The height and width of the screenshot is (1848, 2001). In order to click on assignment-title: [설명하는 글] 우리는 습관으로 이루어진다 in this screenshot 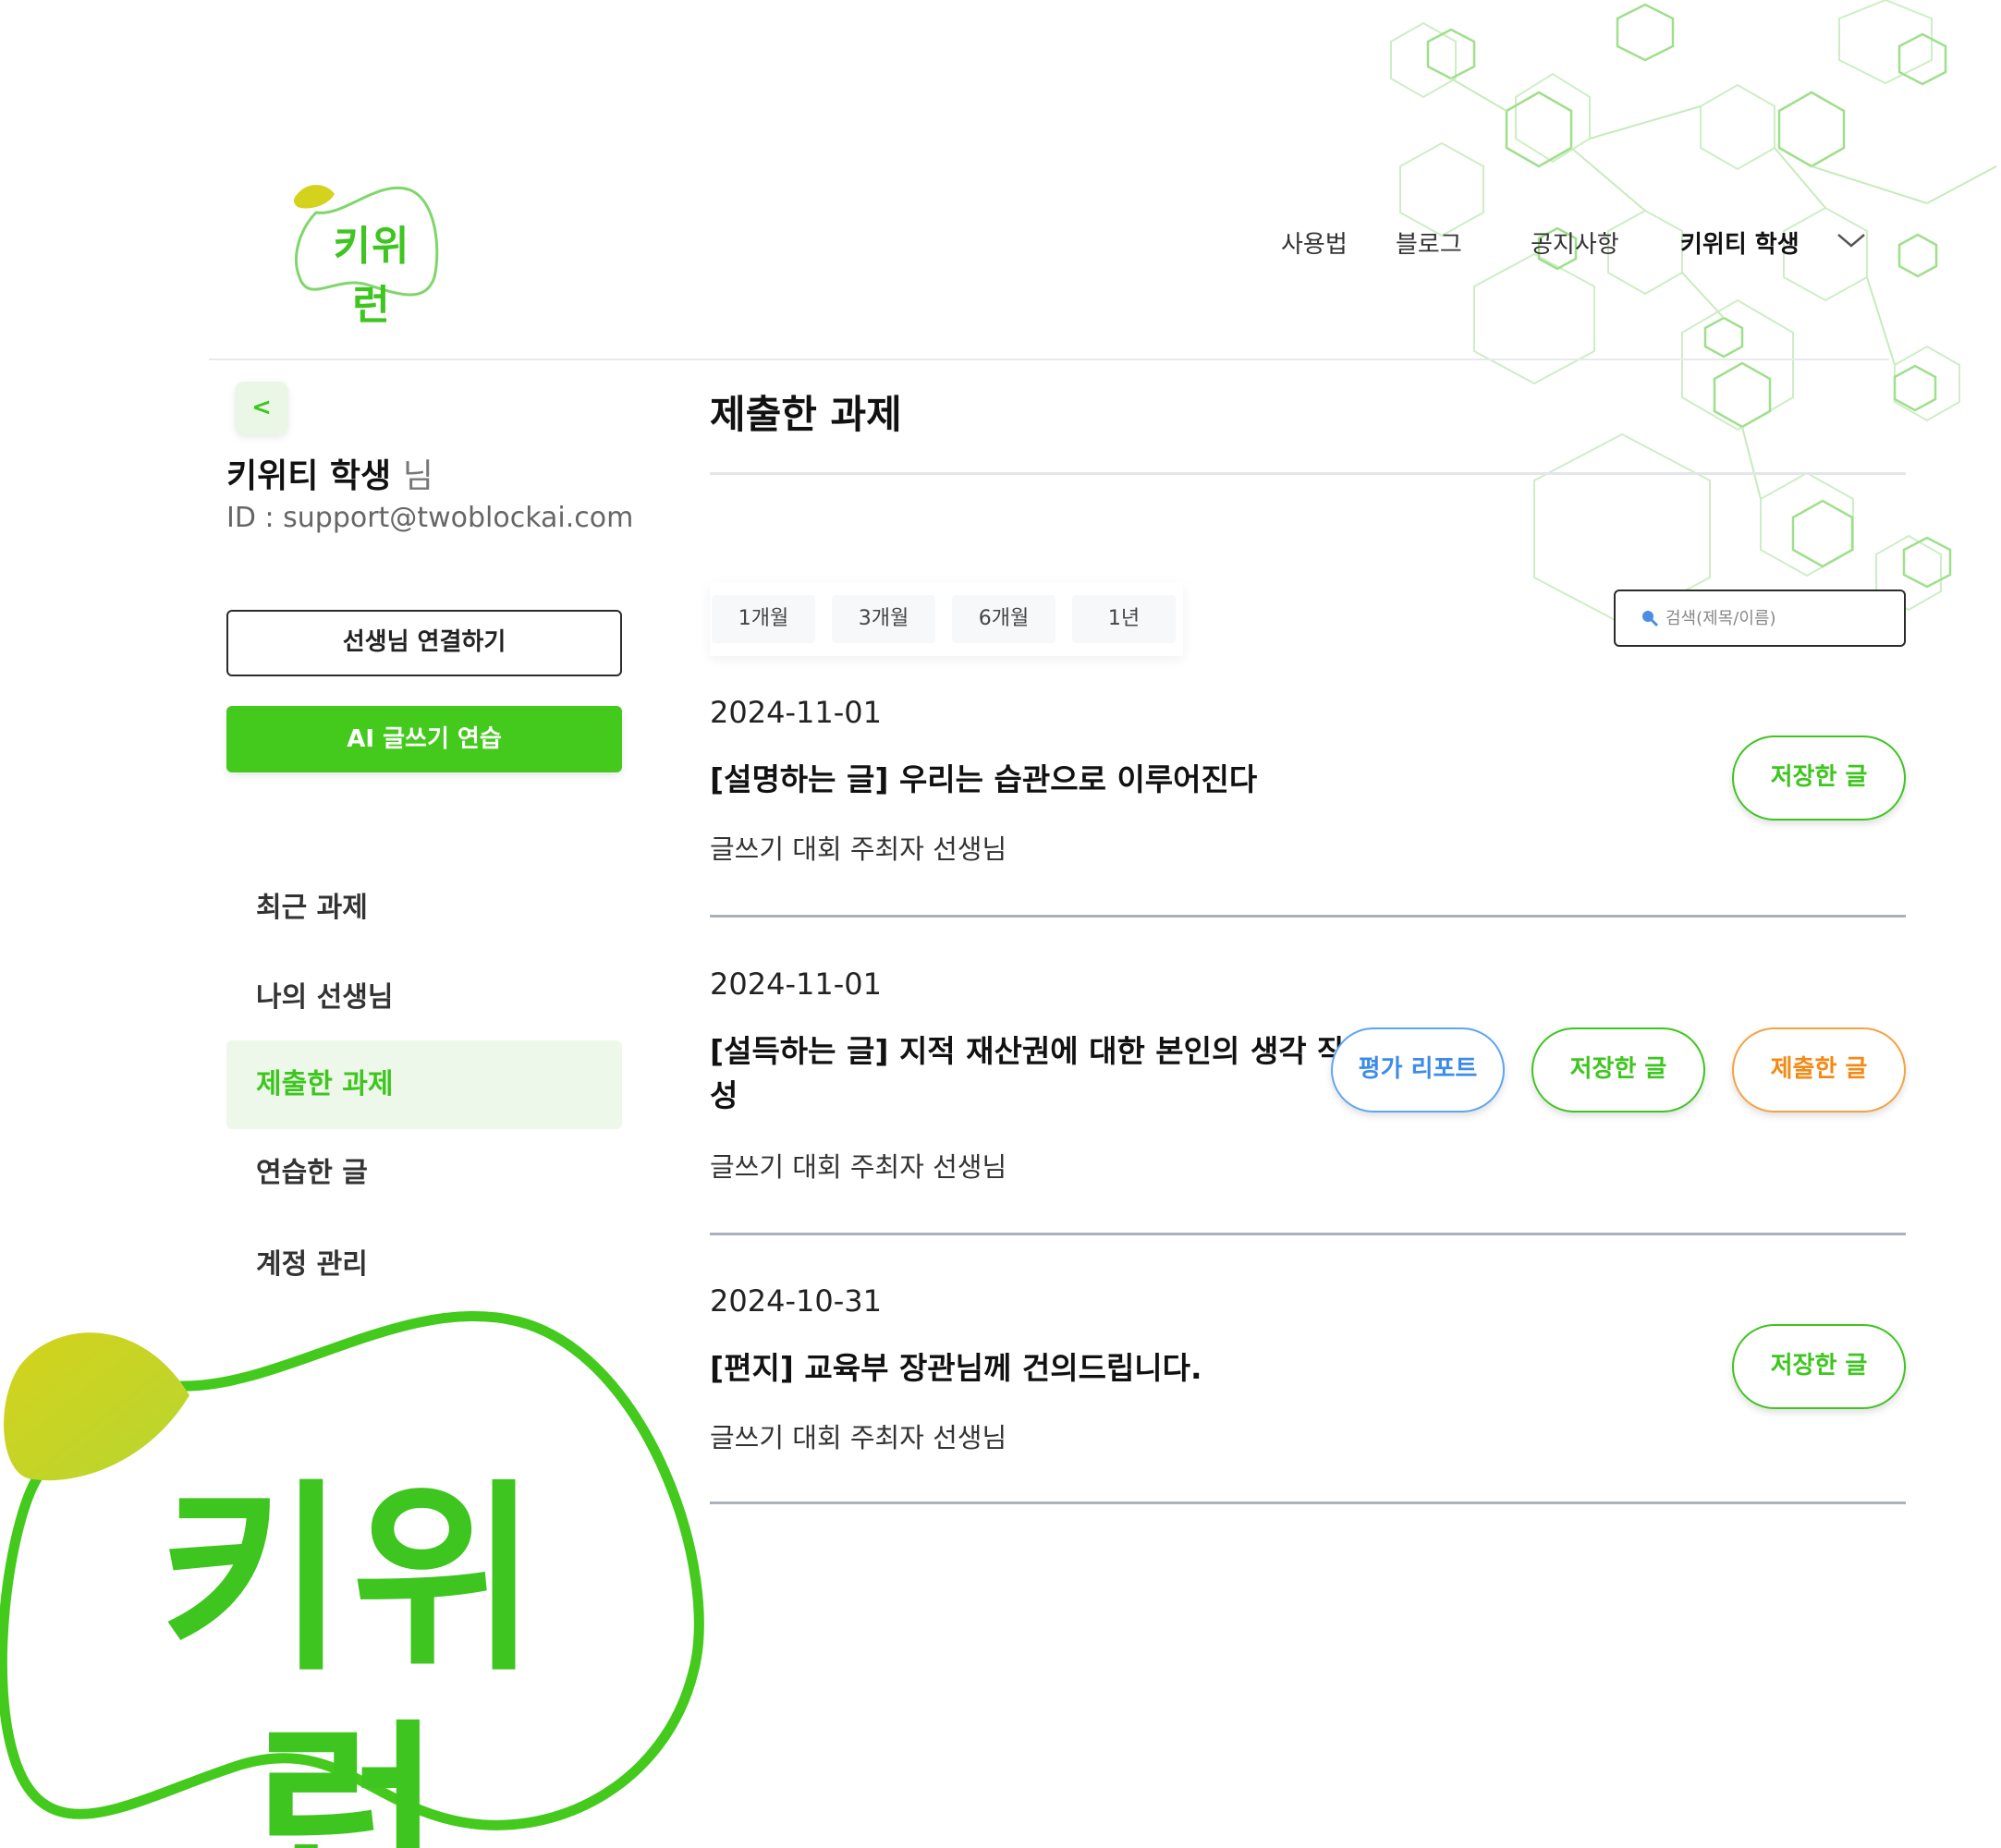, I will do `click(1172, 780)`.